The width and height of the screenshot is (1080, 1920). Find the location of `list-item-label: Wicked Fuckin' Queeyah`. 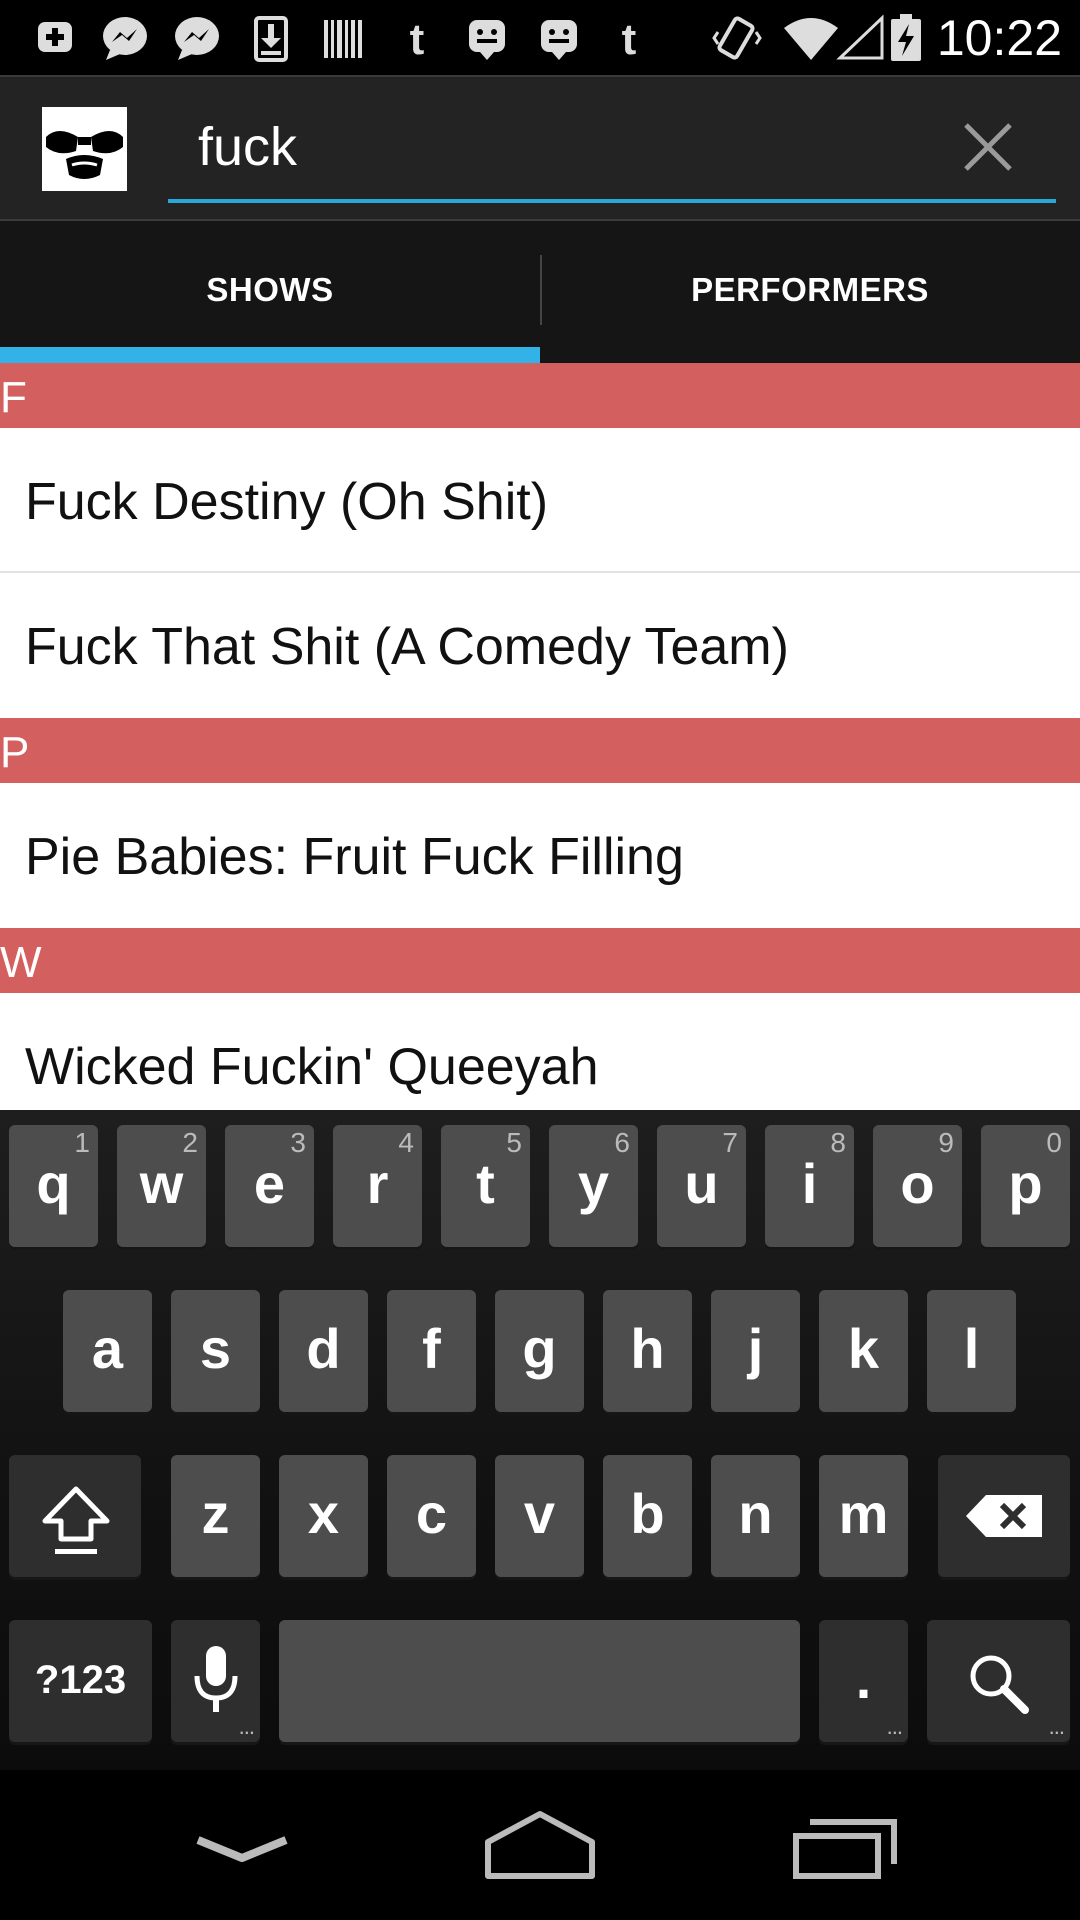

list-item-label: Wicked Fuckin' Queeyah is located at coordinates (312, 1067).